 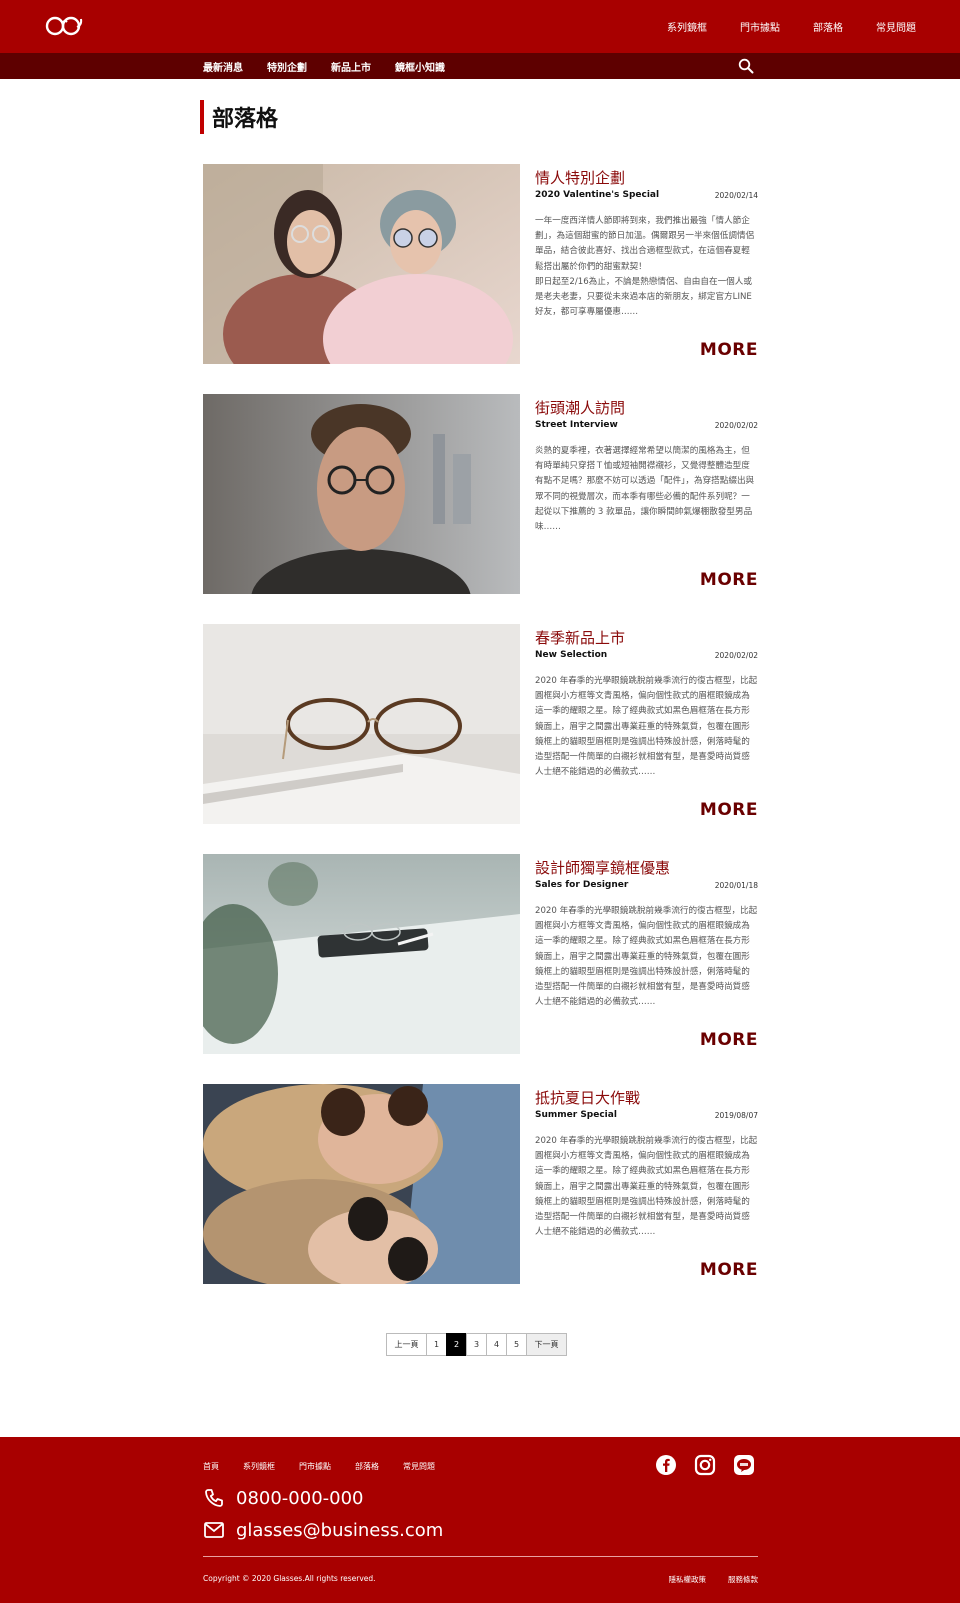 I want to click on post-subtitle: New Selection, so click(x=571, y=655).